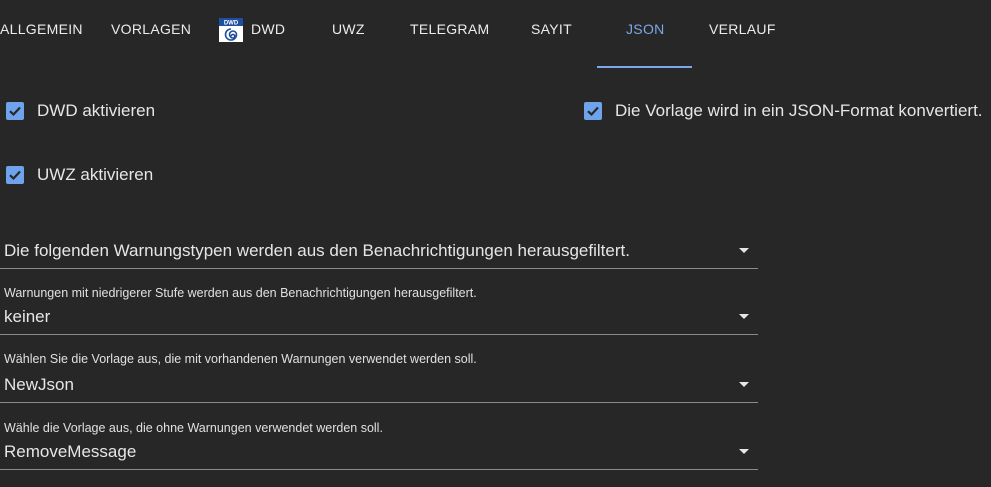 This screenshot has height=487, width=991. Describe the element at coordinates (27, 316) in the screenshot. I see `warning-level-value: keiner` at that location.